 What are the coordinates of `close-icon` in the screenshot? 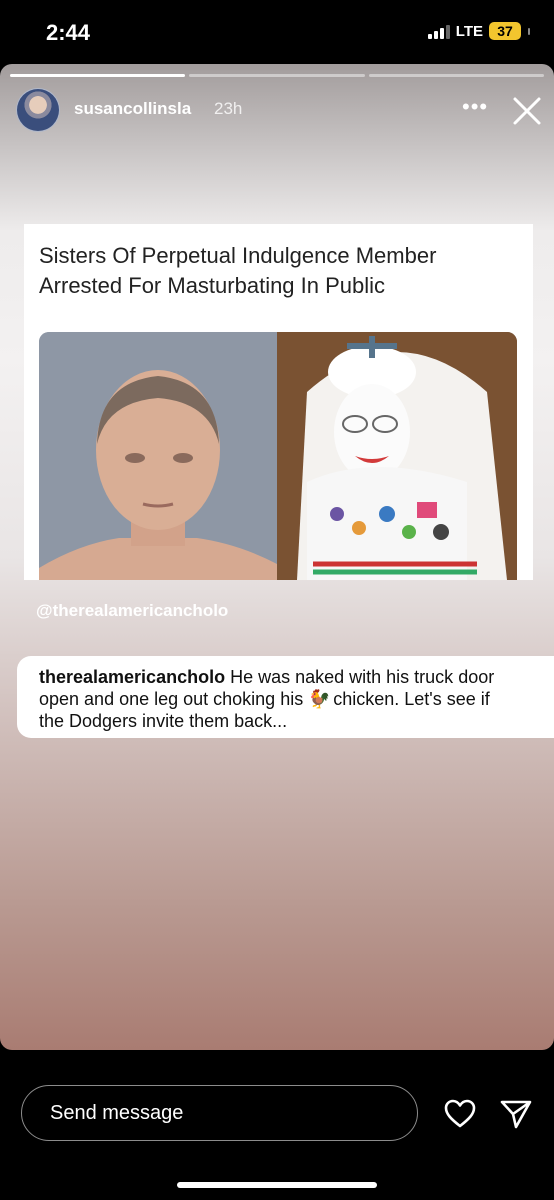 It's located at (527, 111).